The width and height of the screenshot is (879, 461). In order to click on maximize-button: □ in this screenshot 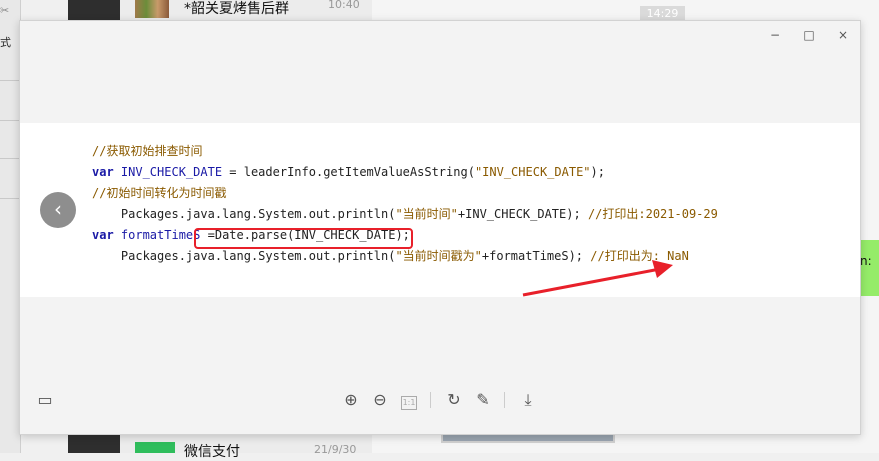, I will do `click(809, 35)`.